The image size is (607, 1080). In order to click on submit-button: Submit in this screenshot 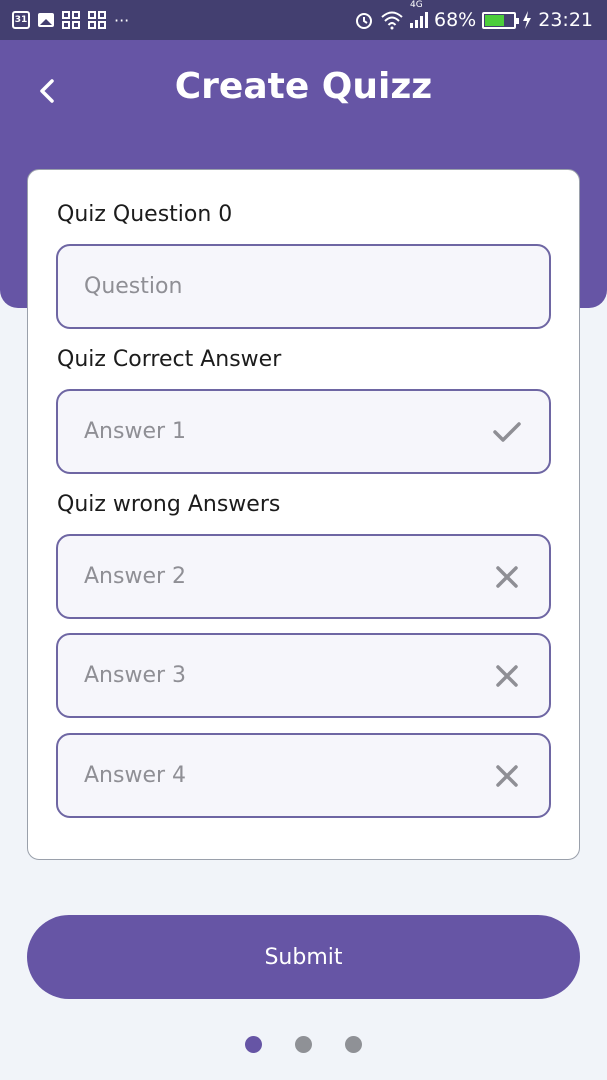, I will do `click(303, 957)`.